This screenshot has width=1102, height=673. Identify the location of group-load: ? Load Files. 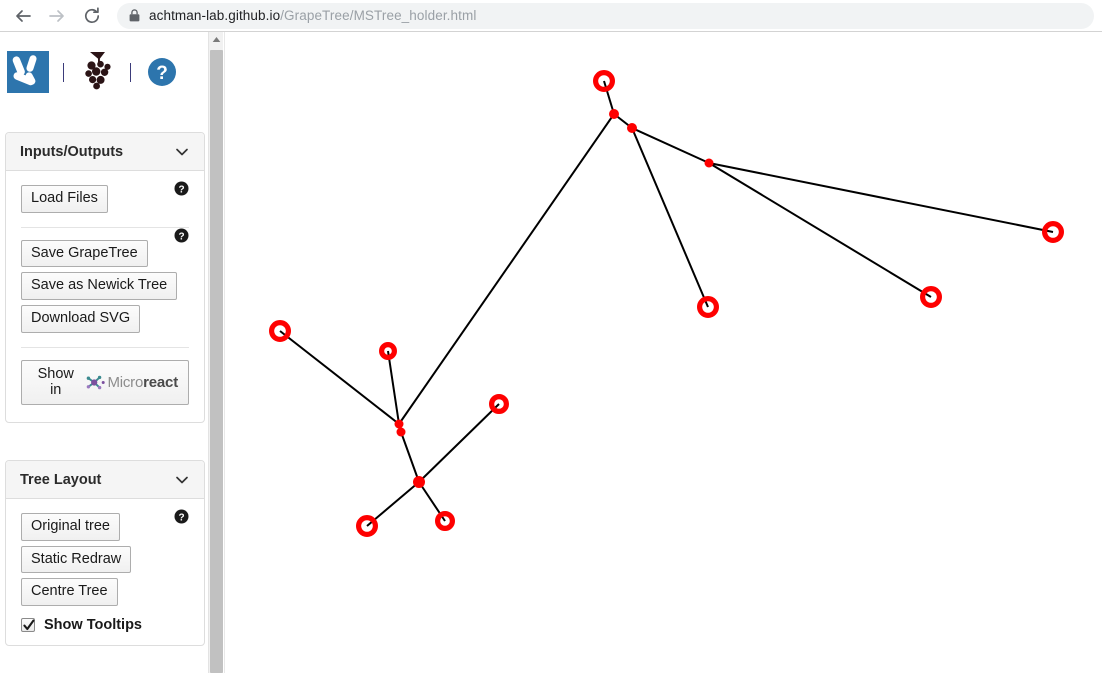
(105, 199).